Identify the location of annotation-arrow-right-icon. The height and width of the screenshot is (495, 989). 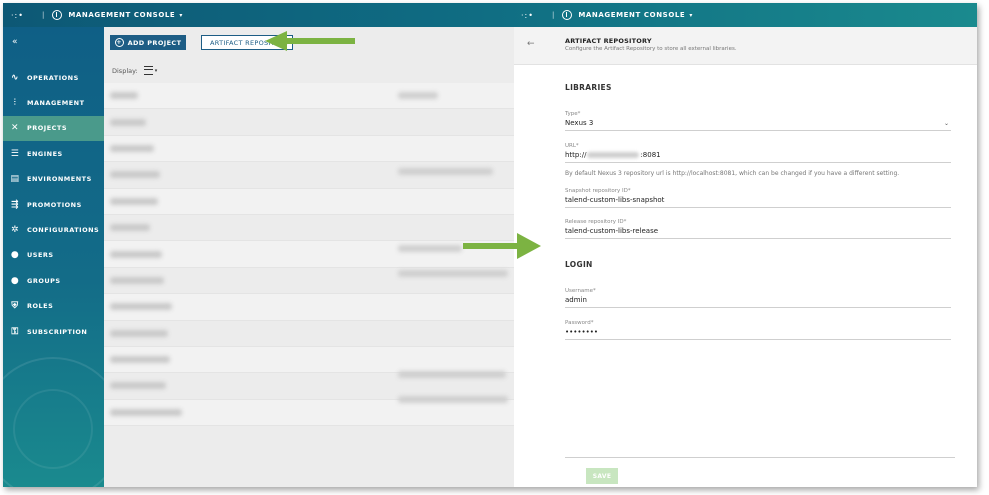
(502, 246).